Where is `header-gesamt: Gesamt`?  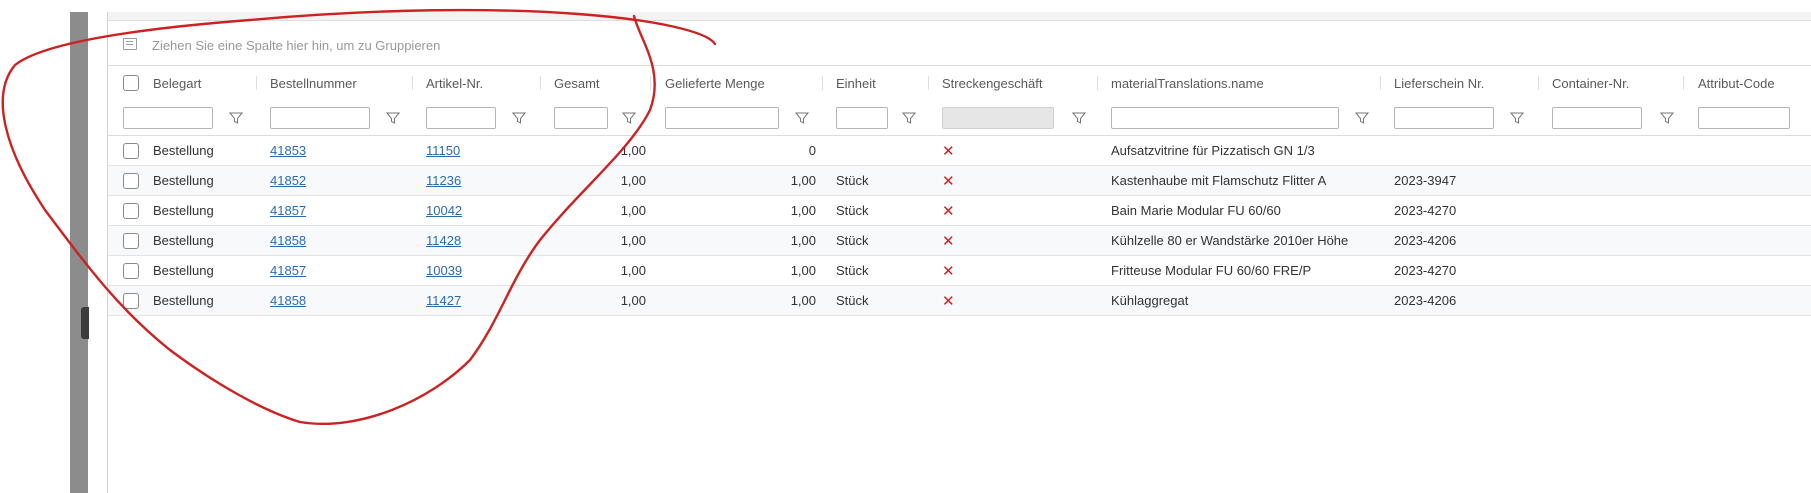 header-gesamt: Gesamt is located at coordinates (599, 83).